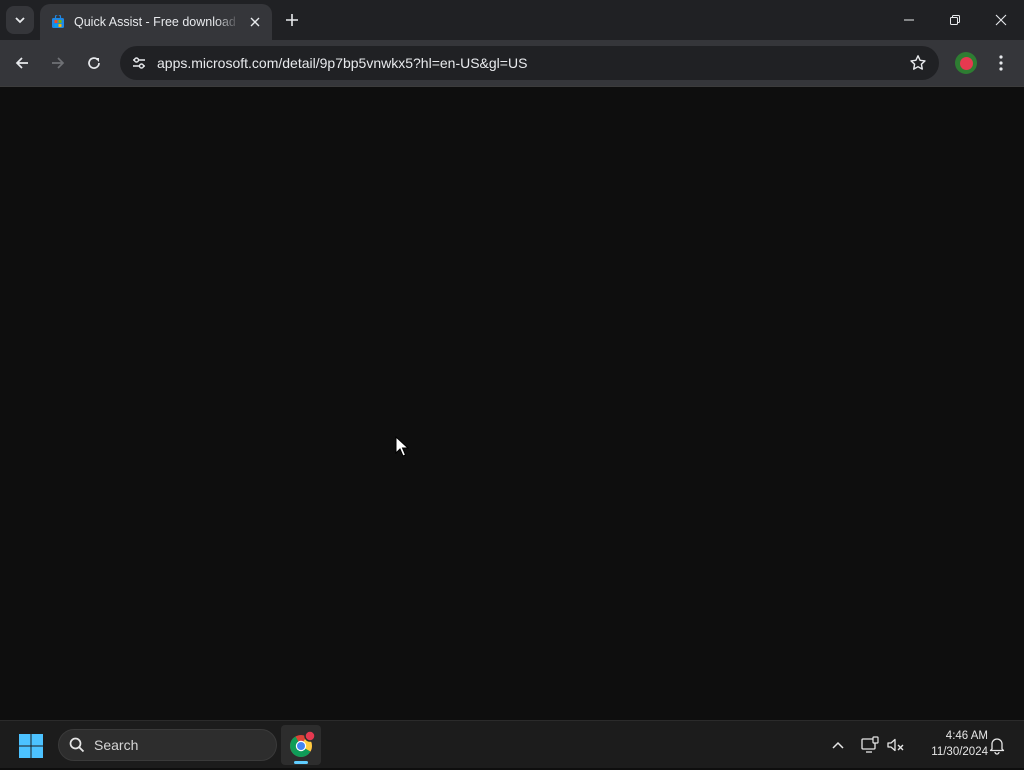 The width and height of the screenshot is (1024, 770). I want to click on chevron-down-icon, so click(20, 20).